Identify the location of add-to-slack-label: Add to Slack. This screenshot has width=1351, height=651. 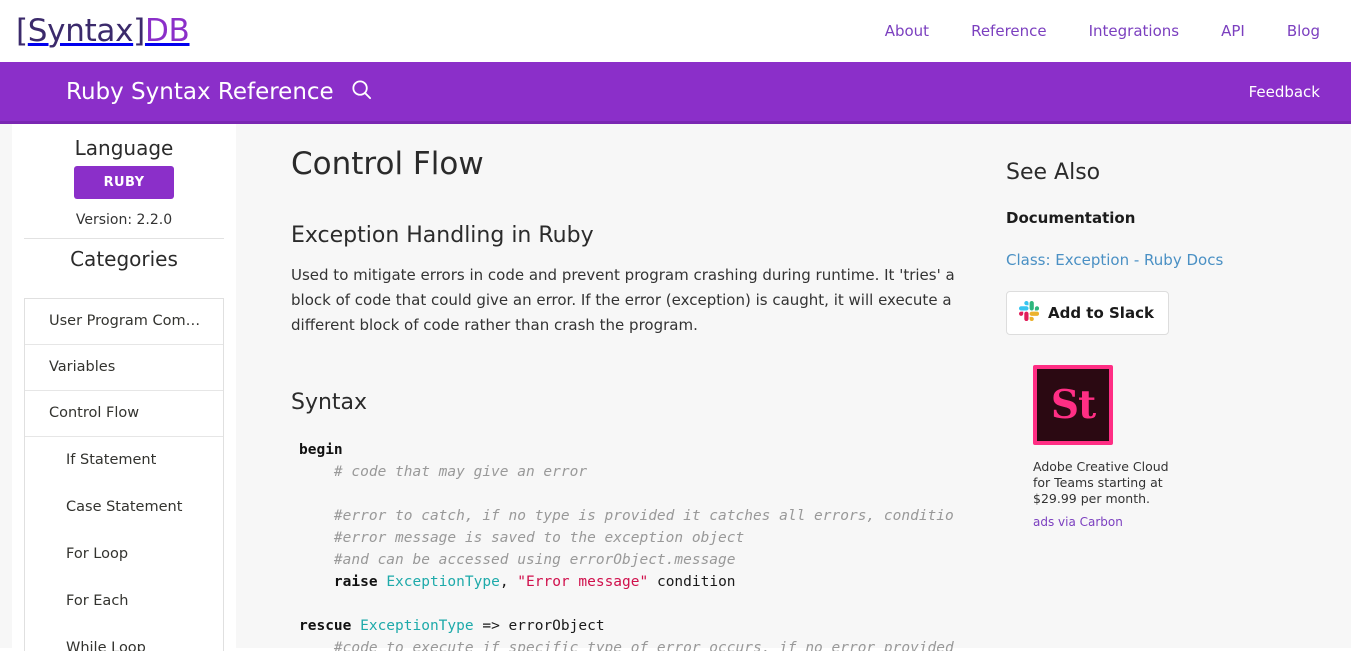
(1101, 313).